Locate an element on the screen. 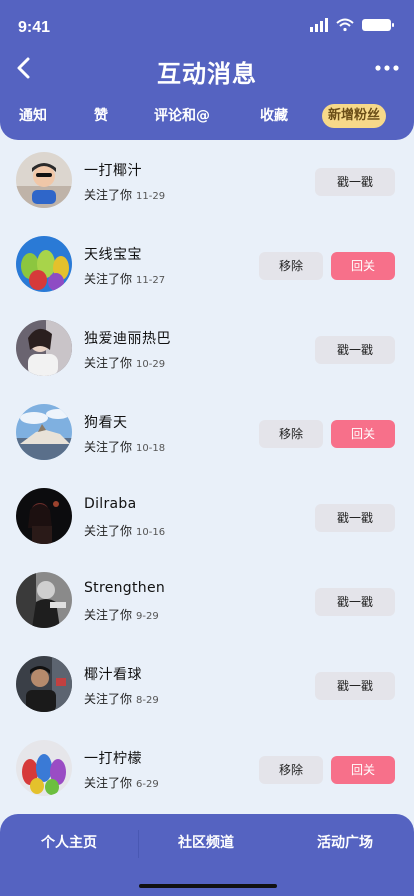 This screenshot has height=896, width=414. home-indicator is located at coordinates (208, 886).